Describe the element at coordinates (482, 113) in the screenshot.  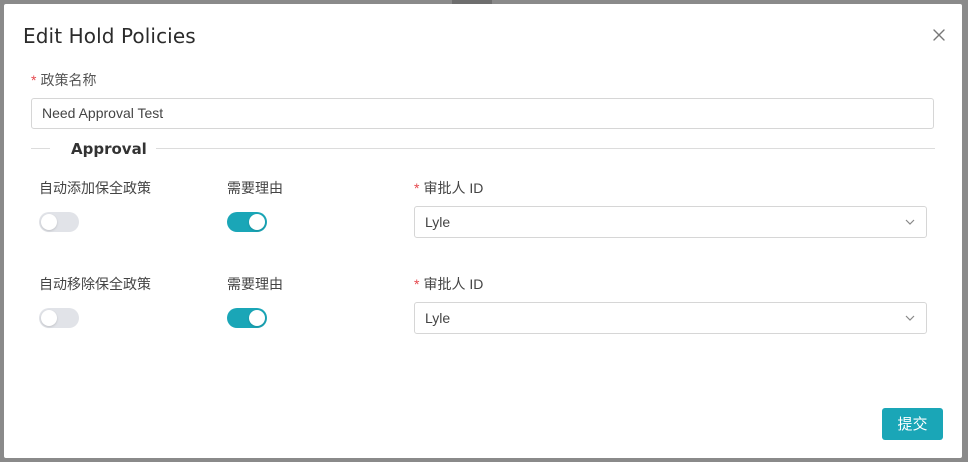
I see `policy-name-input: Need Approval Test` at that location.